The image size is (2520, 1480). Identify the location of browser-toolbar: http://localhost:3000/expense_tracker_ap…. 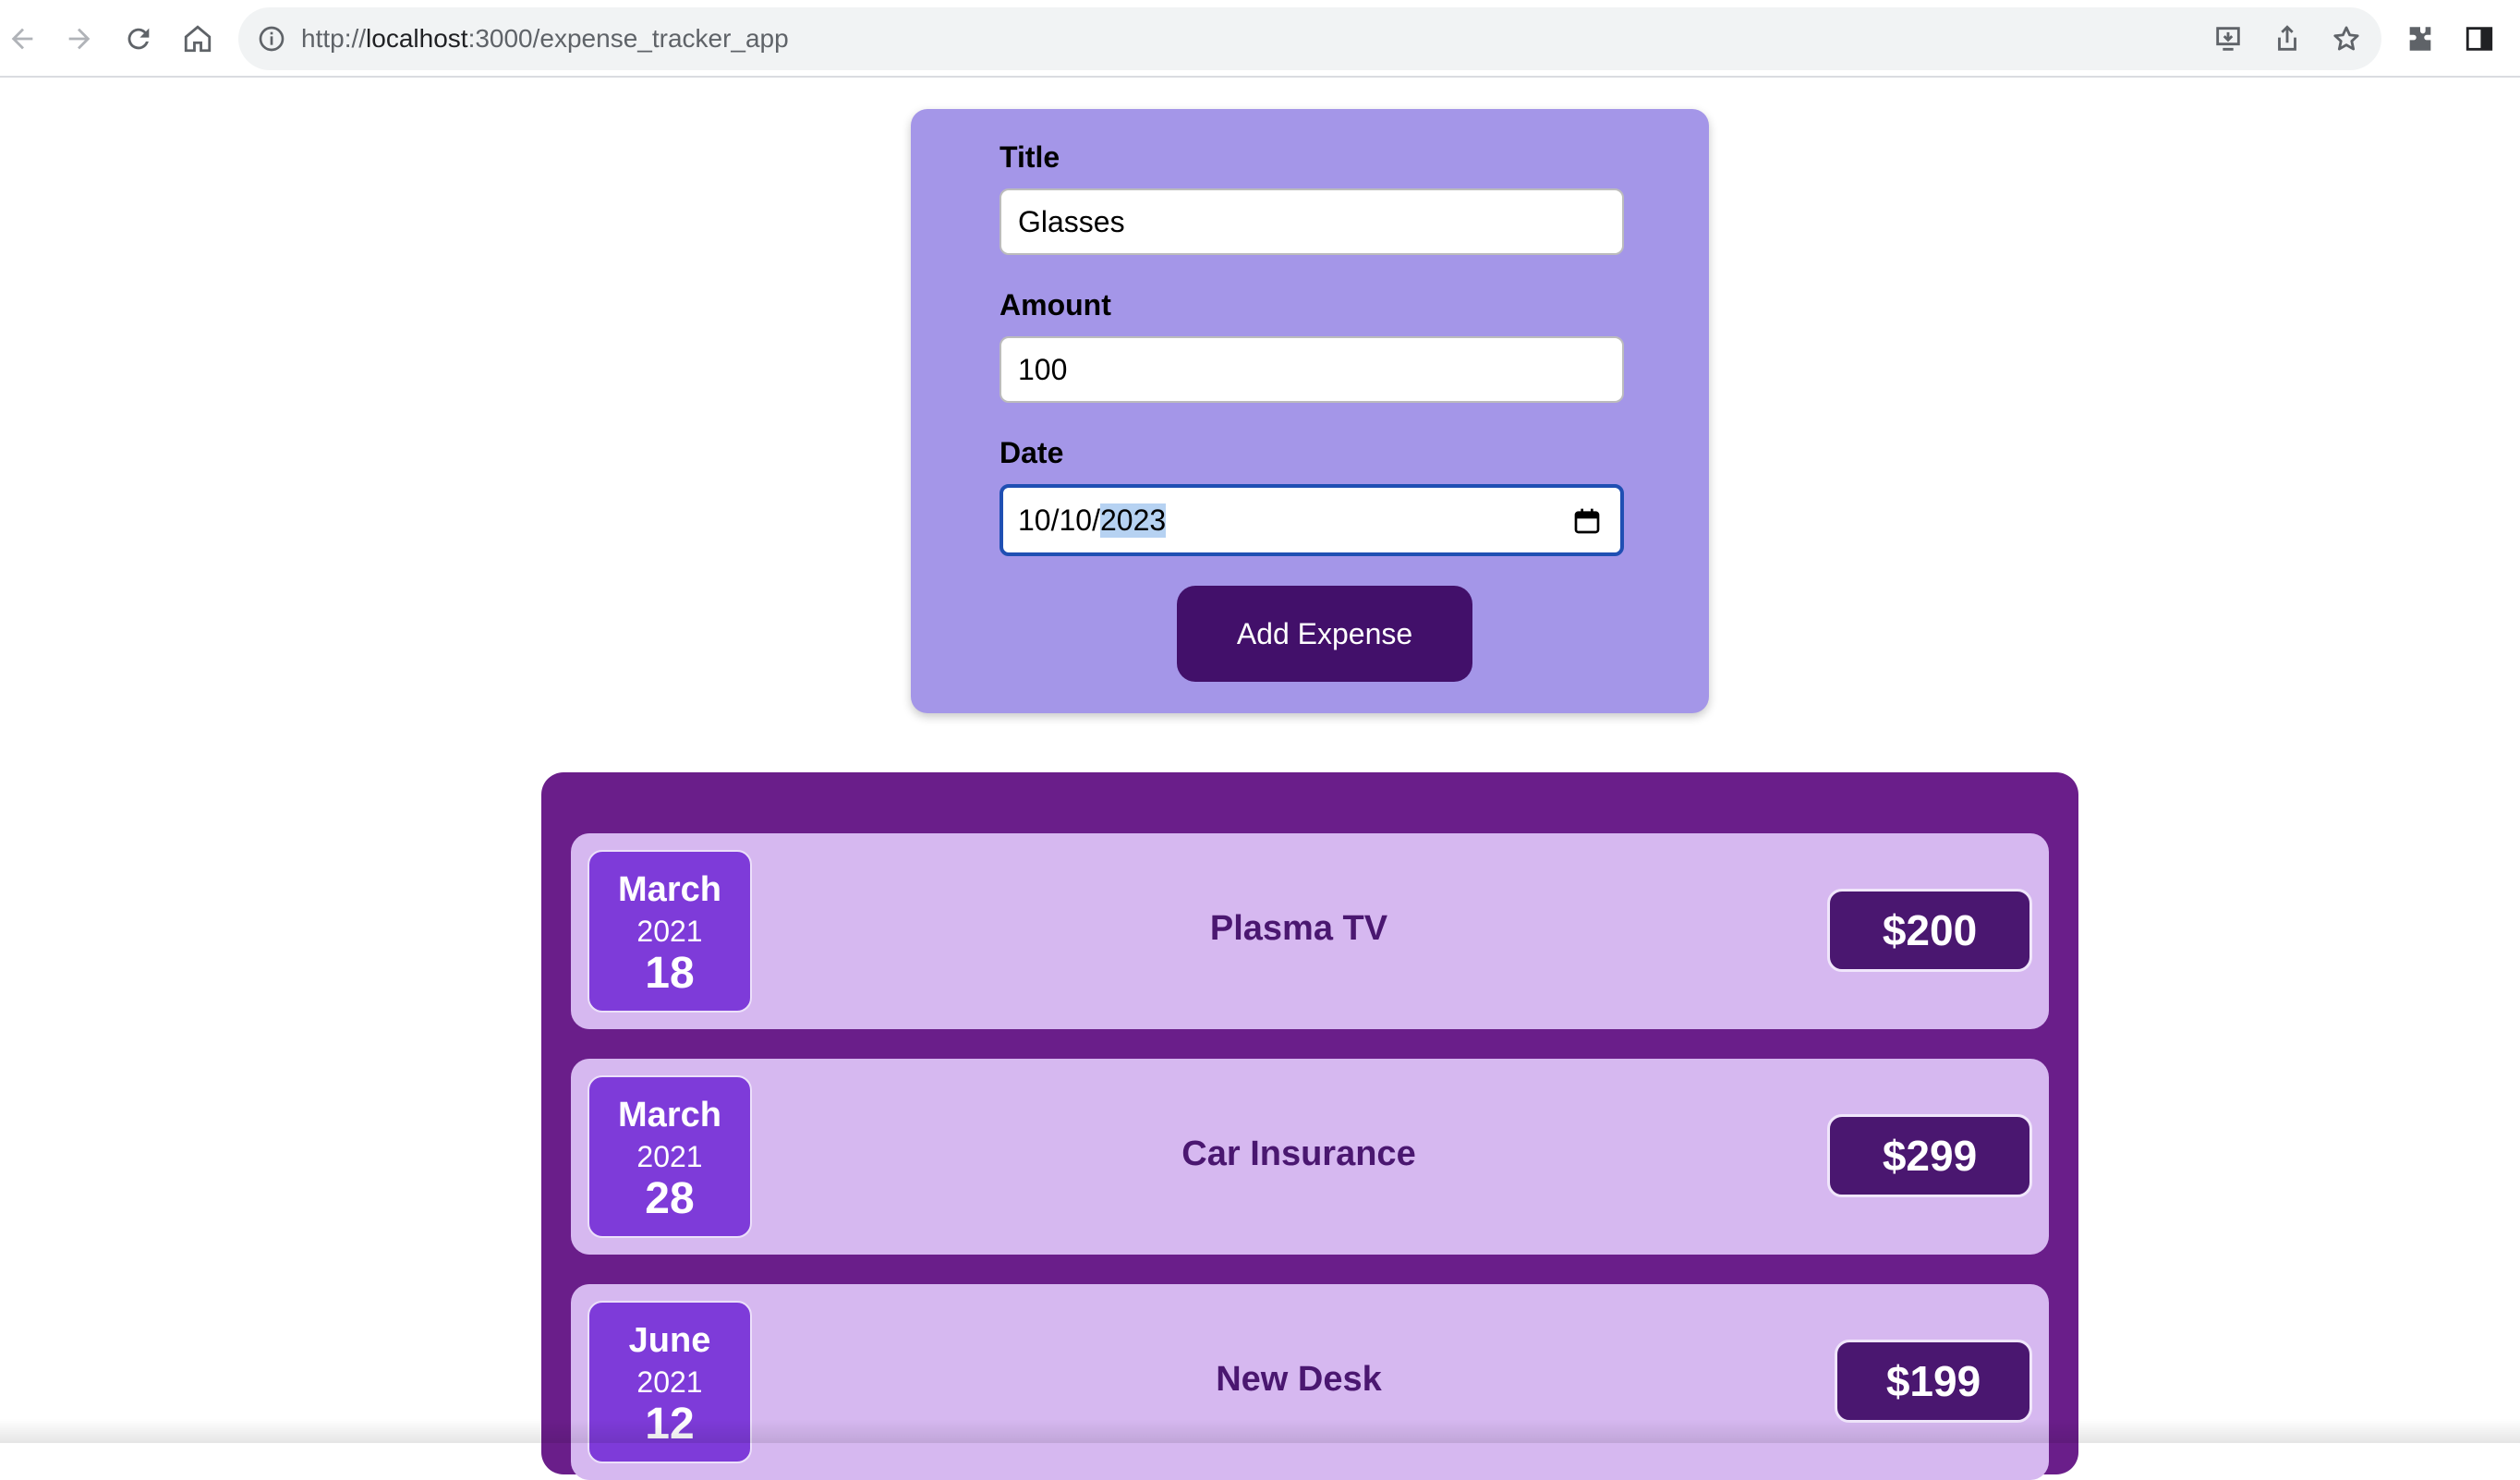
(1260, 39).